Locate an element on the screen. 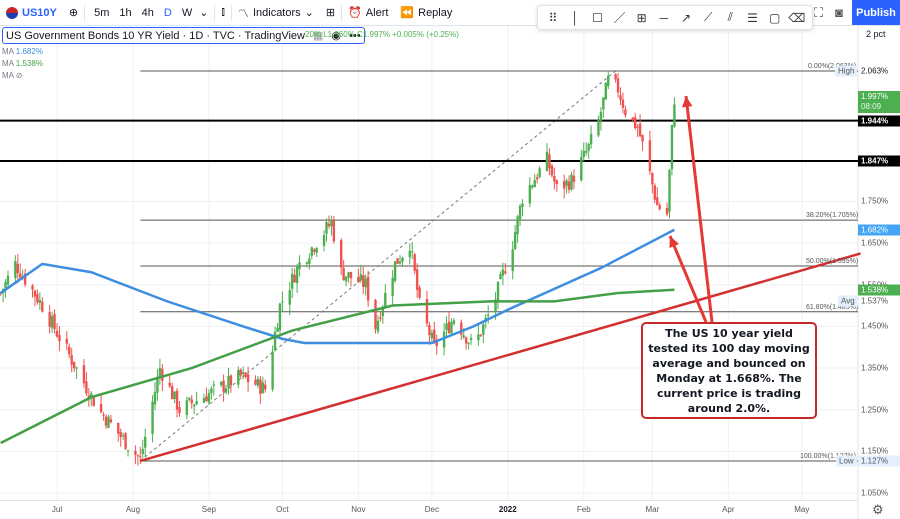 The height and width of the screenshot is (519, 900). ray-icon: ⟋ is located at coordinates (708, 17).